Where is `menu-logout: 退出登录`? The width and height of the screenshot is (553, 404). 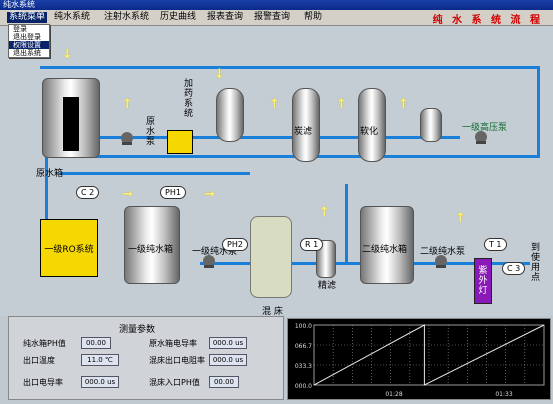
menu-logout: 退出登录 is located at coordinates (29, 37).